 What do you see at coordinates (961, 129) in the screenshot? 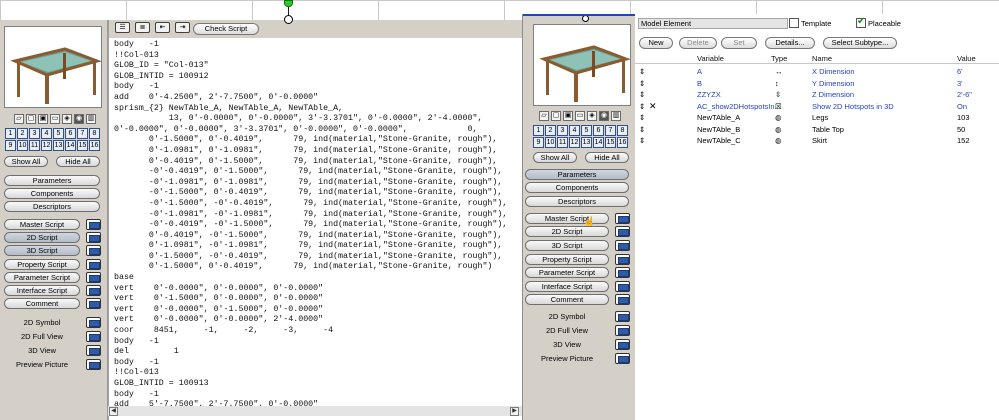
I see `row-value: 50` at bounding box center [961, 129].